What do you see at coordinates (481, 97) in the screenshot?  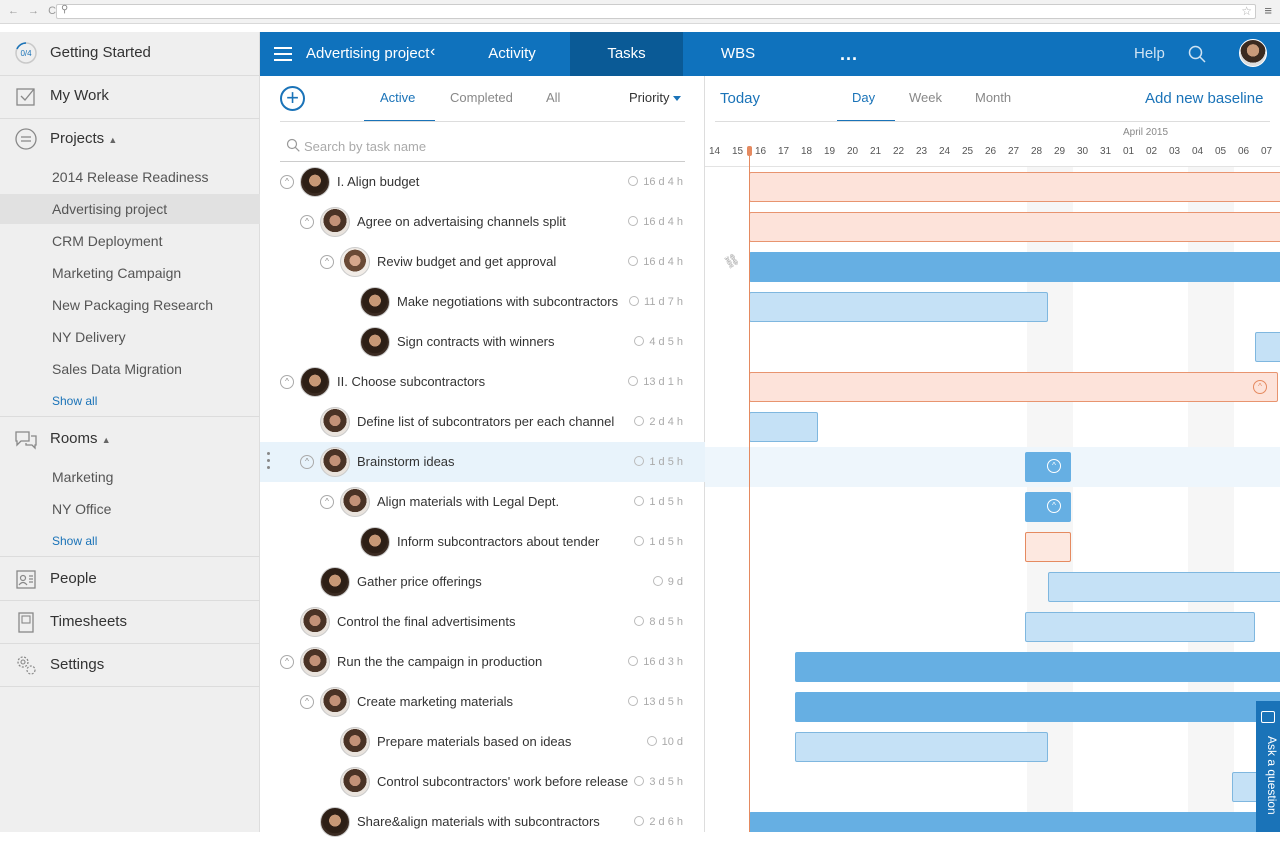 I see `filter-tab-completed: Completed` at bounding box center [481, 97].